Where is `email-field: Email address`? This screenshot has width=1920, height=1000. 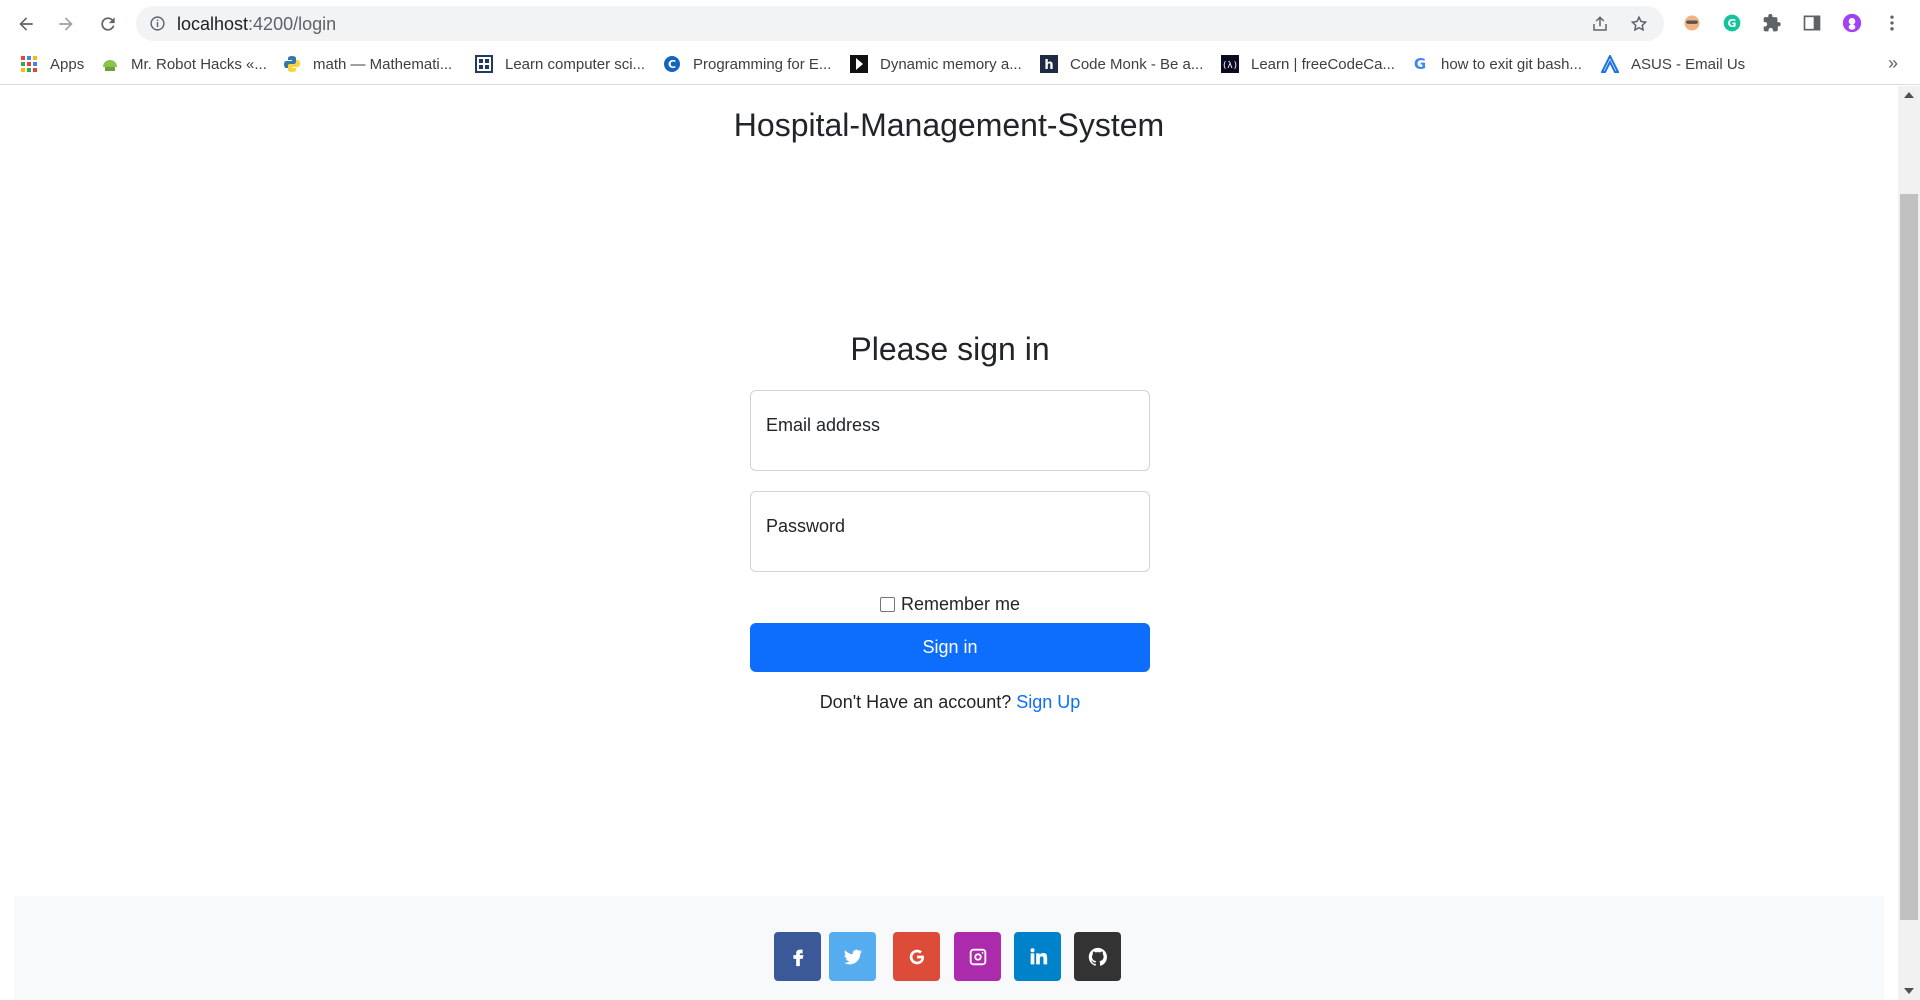
email-field: Email address is located at coordinates (950, 430).